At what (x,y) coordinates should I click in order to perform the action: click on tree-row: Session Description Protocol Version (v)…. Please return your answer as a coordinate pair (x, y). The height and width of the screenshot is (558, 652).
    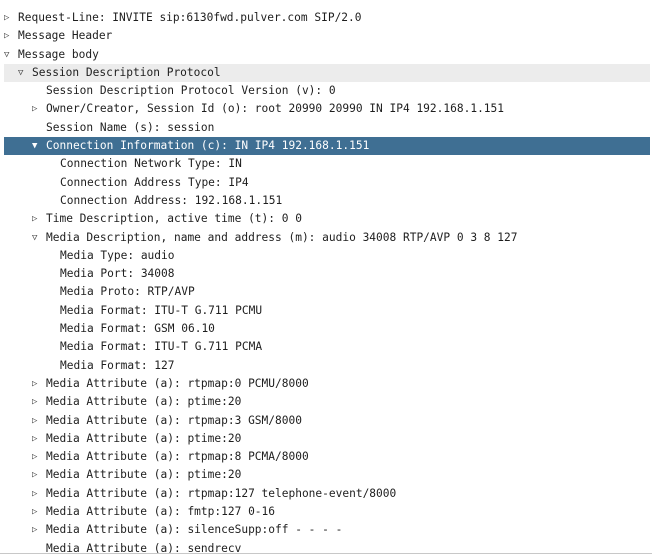
    Looking at the image, I should click on (327, 91).